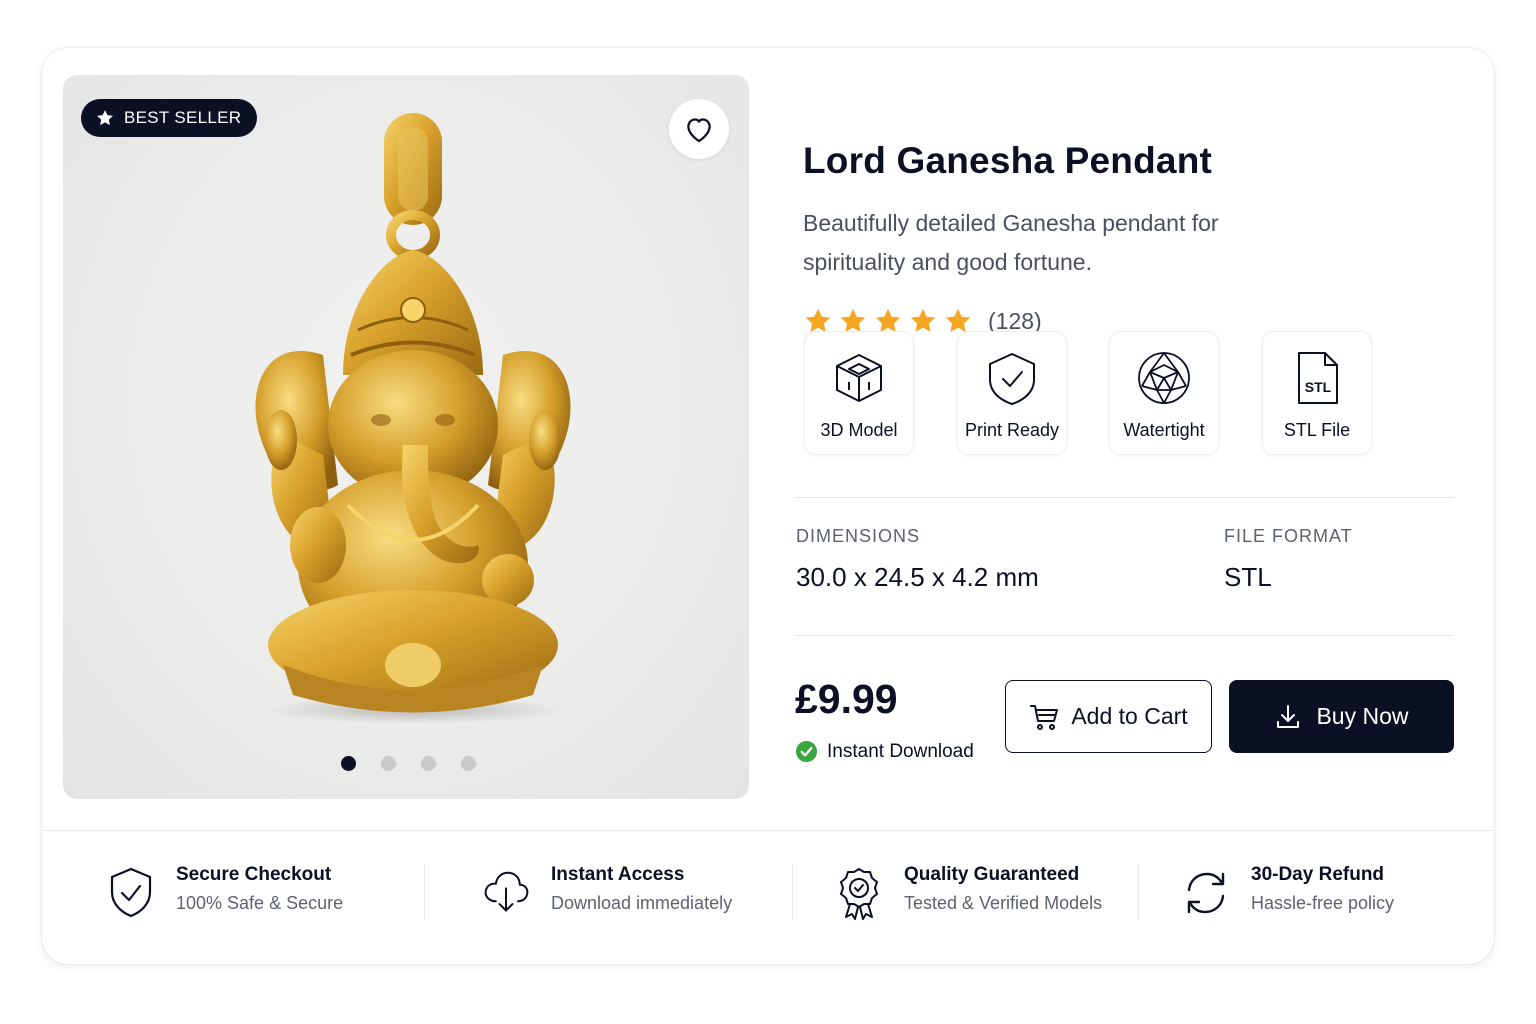  I want to click on trust-title: Secure Checkout, so click(254, 874).